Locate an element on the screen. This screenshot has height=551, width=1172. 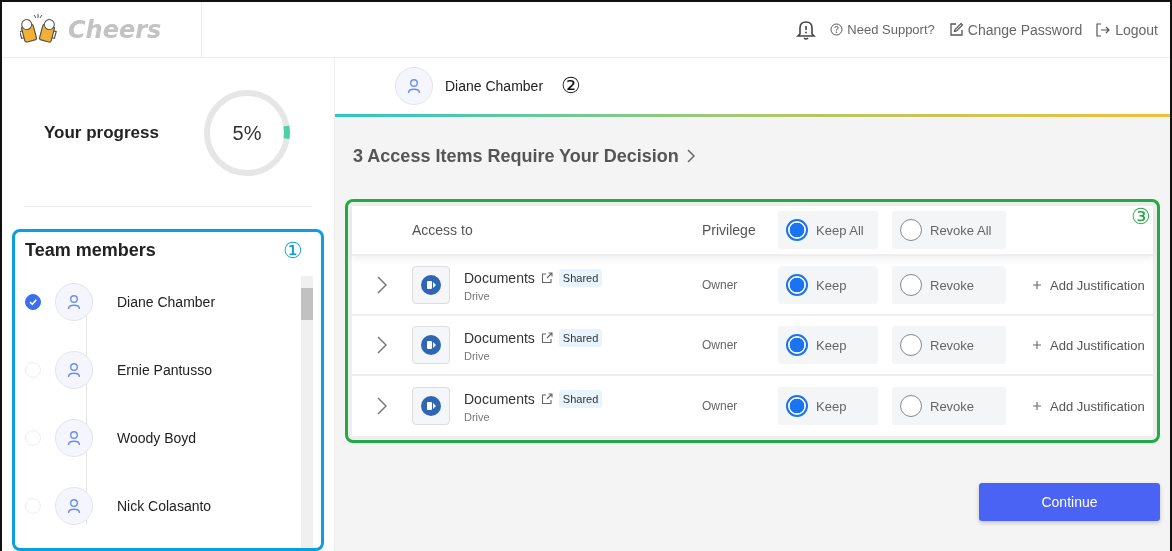
continue-button: Continue is located at coordinates (1069, 502).